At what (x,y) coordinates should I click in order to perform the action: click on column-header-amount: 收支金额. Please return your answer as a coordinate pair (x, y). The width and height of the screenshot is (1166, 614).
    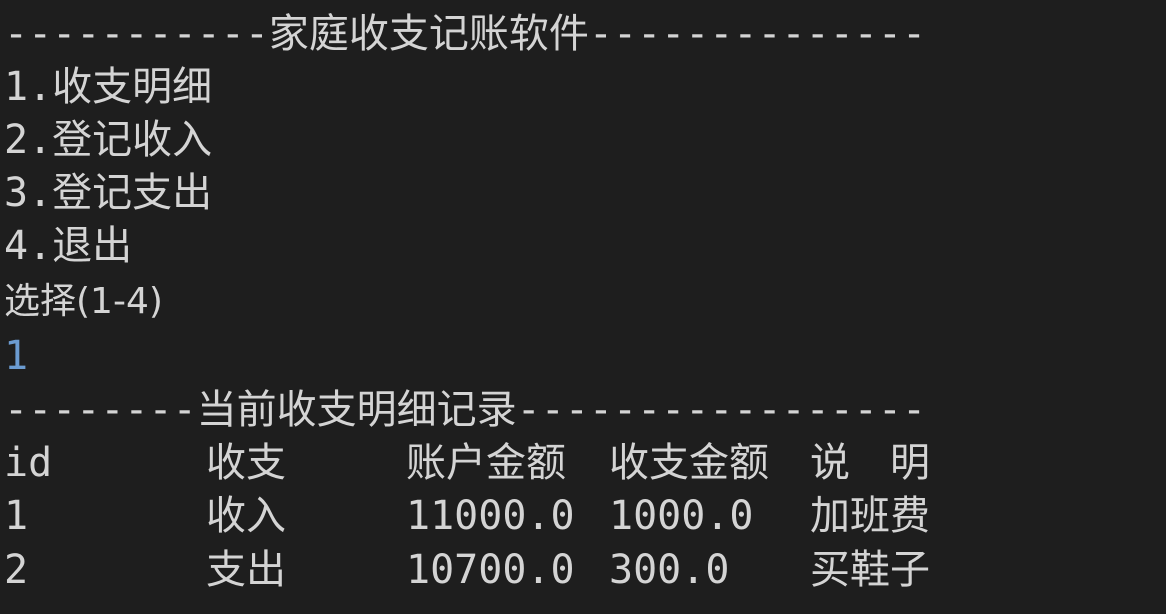
    Looking at the image, I should click on (689, 463).